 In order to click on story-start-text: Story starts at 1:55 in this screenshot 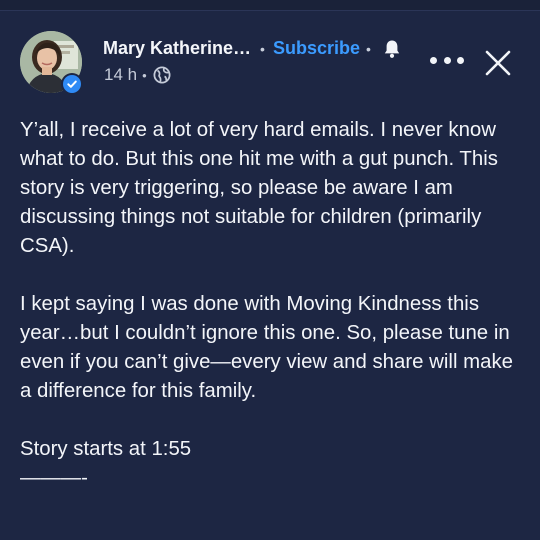, I will do `click(106, 449)`.